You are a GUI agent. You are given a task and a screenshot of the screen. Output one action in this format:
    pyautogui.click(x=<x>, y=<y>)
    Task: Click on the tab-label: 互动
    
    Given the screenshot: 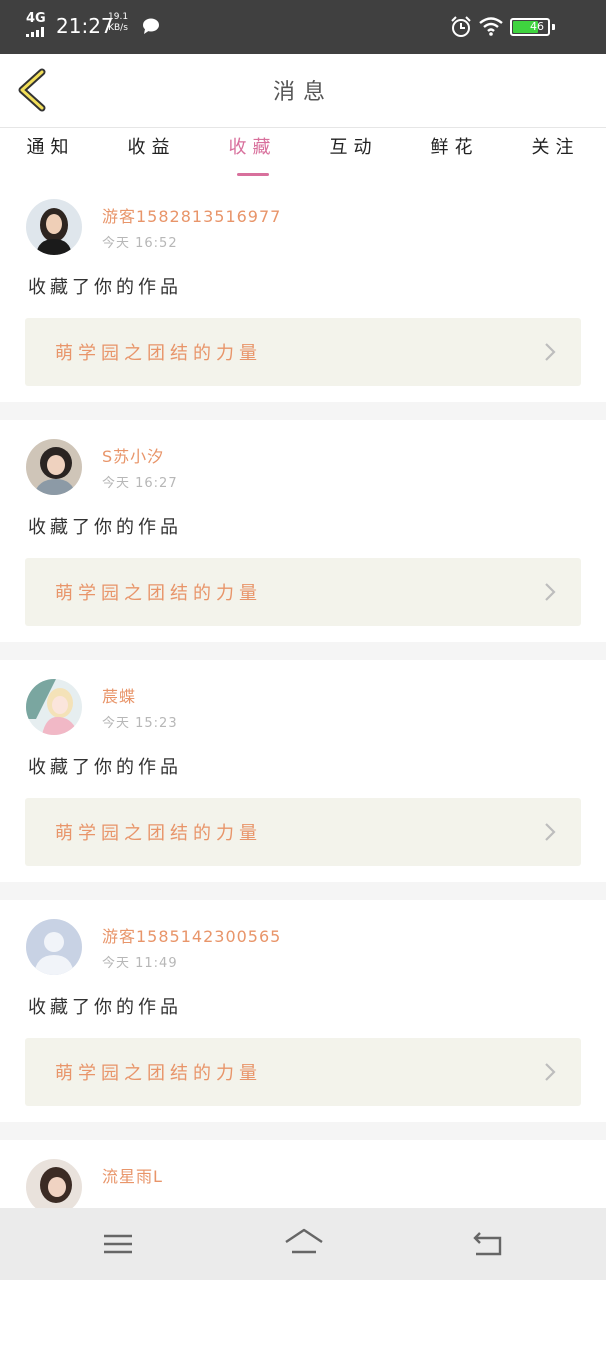 What is the action you would take?
    pyautogui.click(x=353, y=147)
    